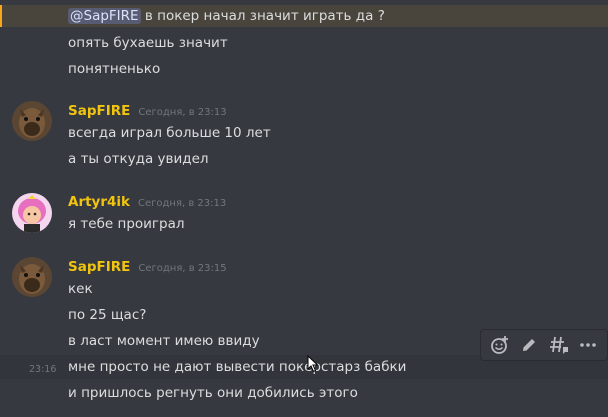 Image resolution: width=608 pixels, height=417 pixels. What do you see at coordinates (304, 69) in the screenshot?
I see `message-line: понятненько` at bounding box center [304, 69].